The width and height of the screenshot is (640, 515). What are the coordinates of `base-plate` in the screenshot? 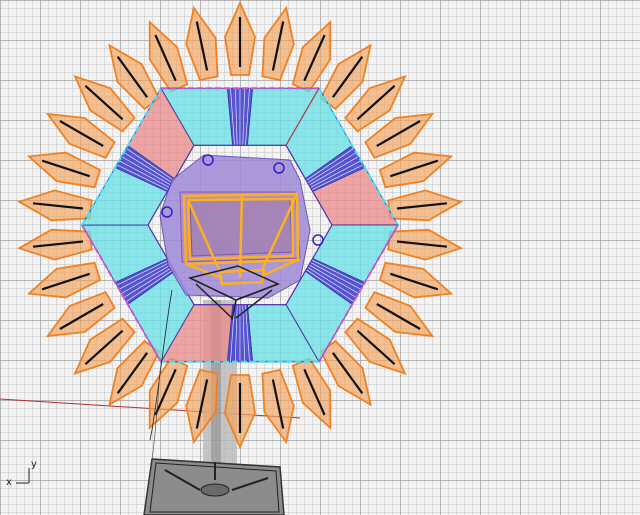 It's located at (214, 486).